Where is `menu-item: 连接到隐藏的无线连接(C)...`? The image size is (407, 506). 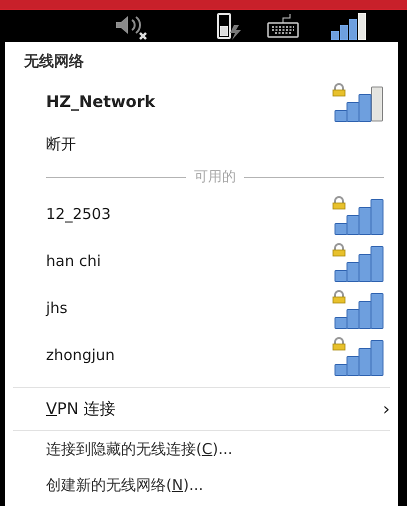 menu-item: 连接到隐藏的无线连接(C)... is located at coordinates (201, 449).